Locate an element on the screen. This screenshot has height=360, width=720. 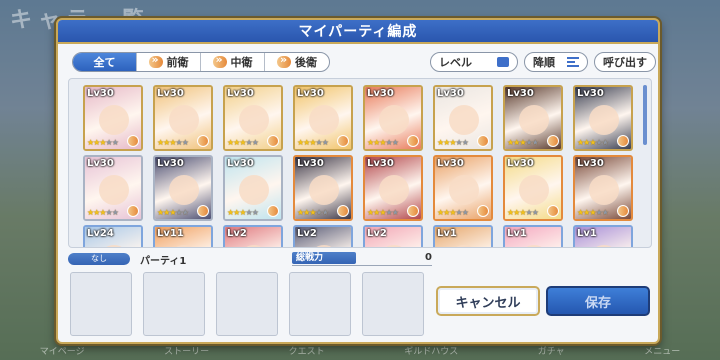
character-card: Lv24★★★★★ is located at coordinates (113, 236).